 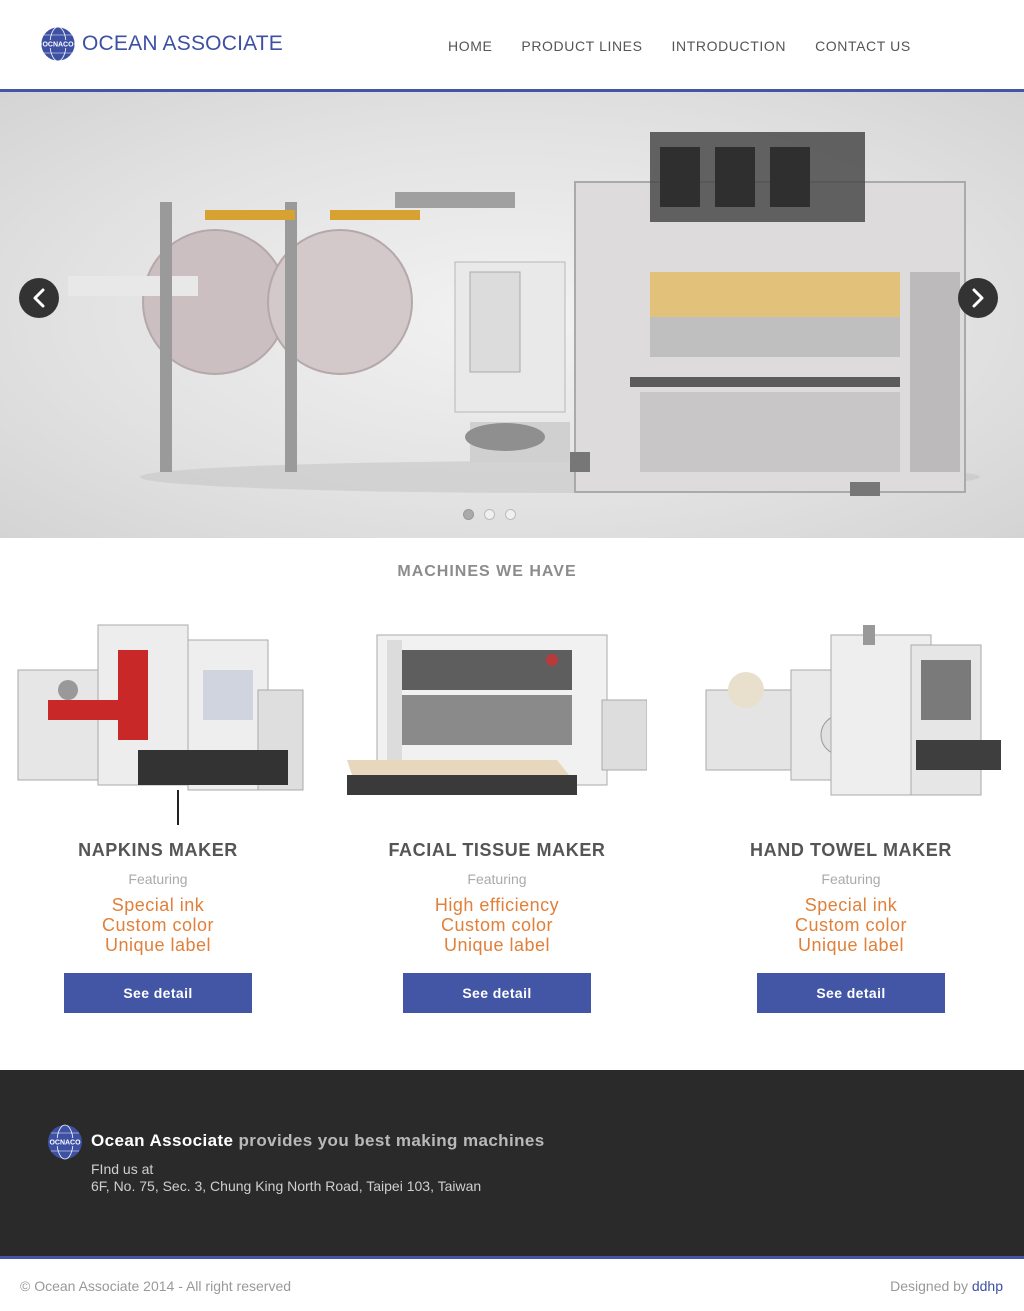 I want to click on section-title-machines: MACHINES WE HAVE, so click(x=487, y=571).